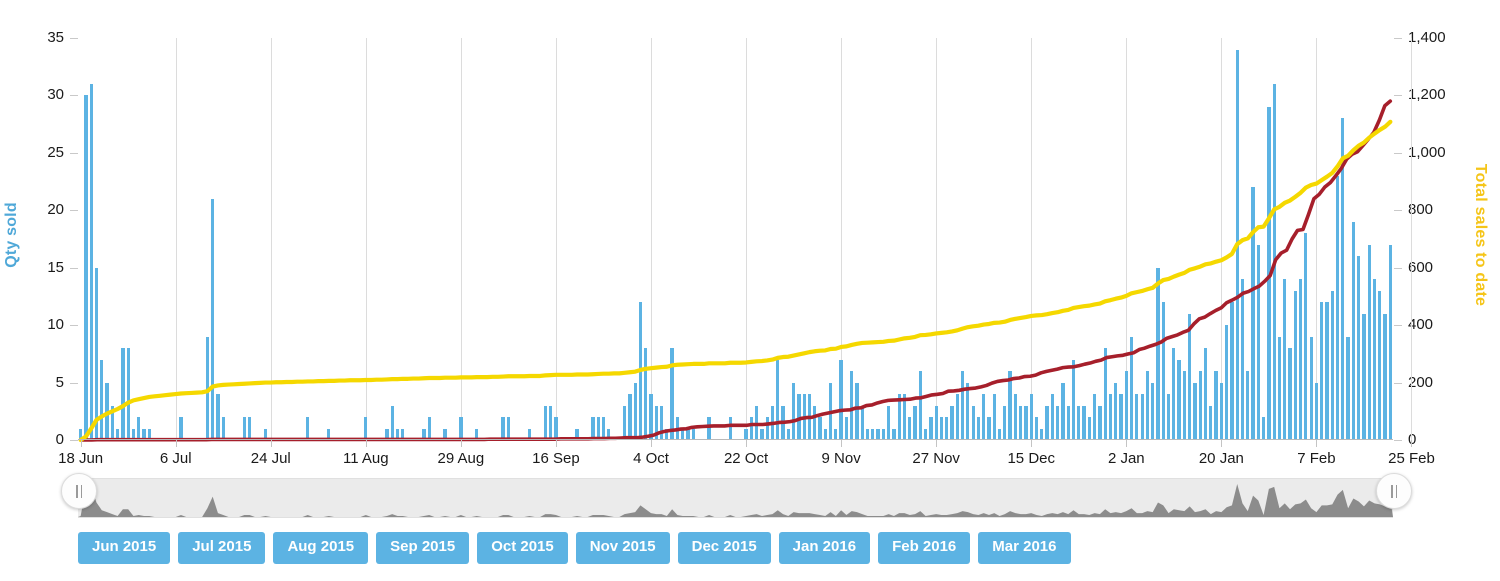  I want to click on x-axis-tick-label: 22 Oct, so click(746, 458).